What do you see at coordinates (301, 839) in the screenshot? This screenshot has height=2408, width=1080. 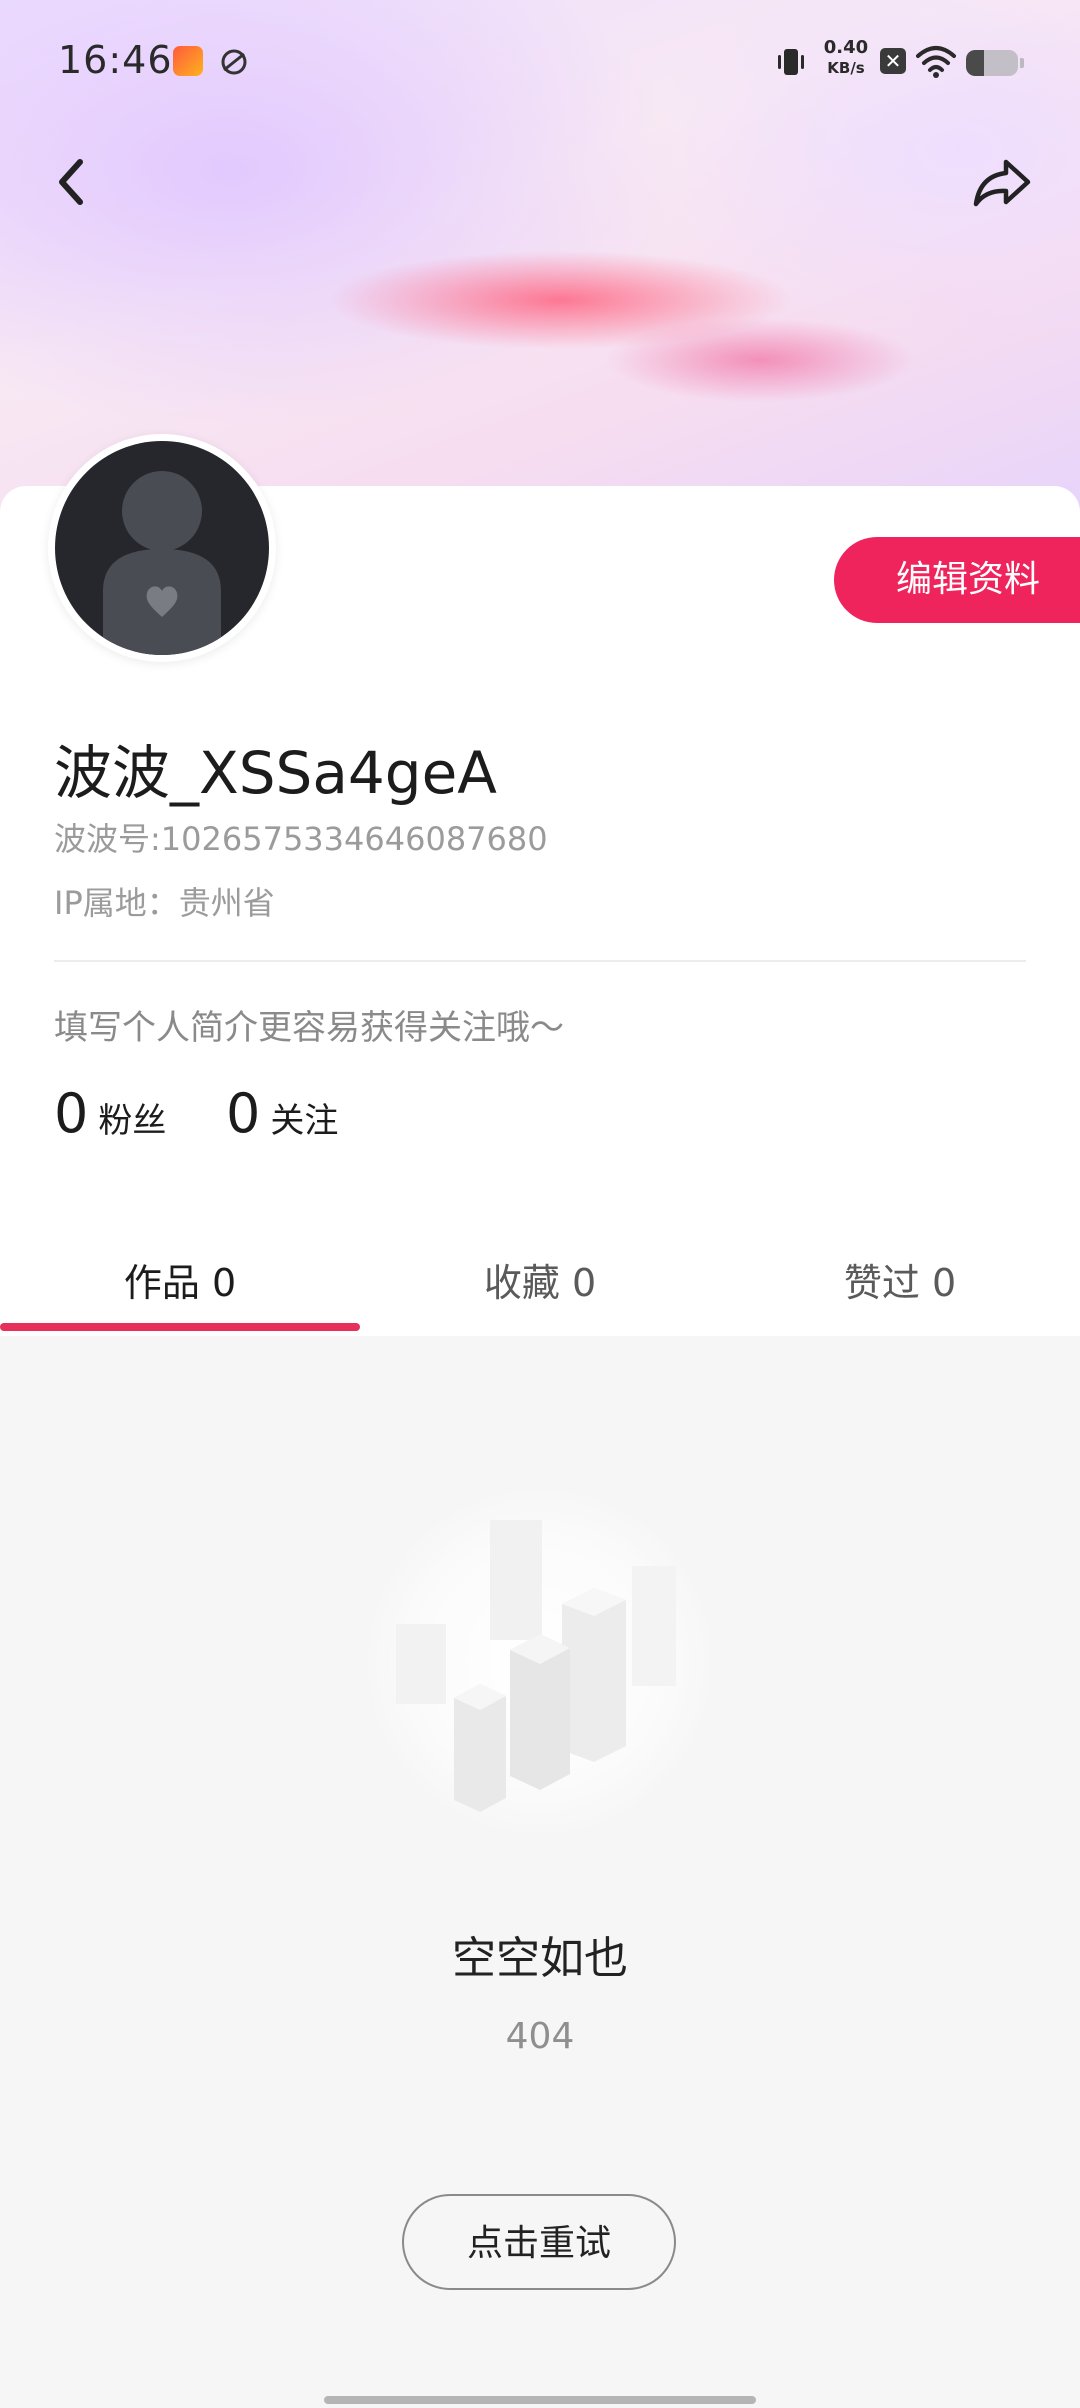 I see `user-id: 波波号:1026575334646087680` at bounding box center [301, 839].